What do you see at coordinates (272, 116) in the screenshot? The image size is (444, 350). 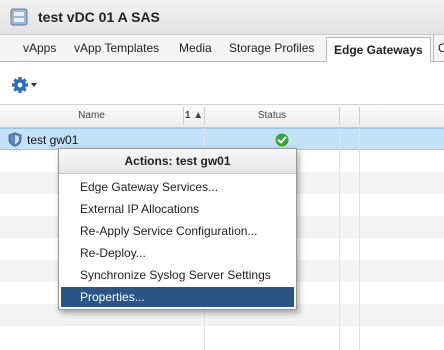 I see `column-header-status: Status` at bounding box center [272, 116].